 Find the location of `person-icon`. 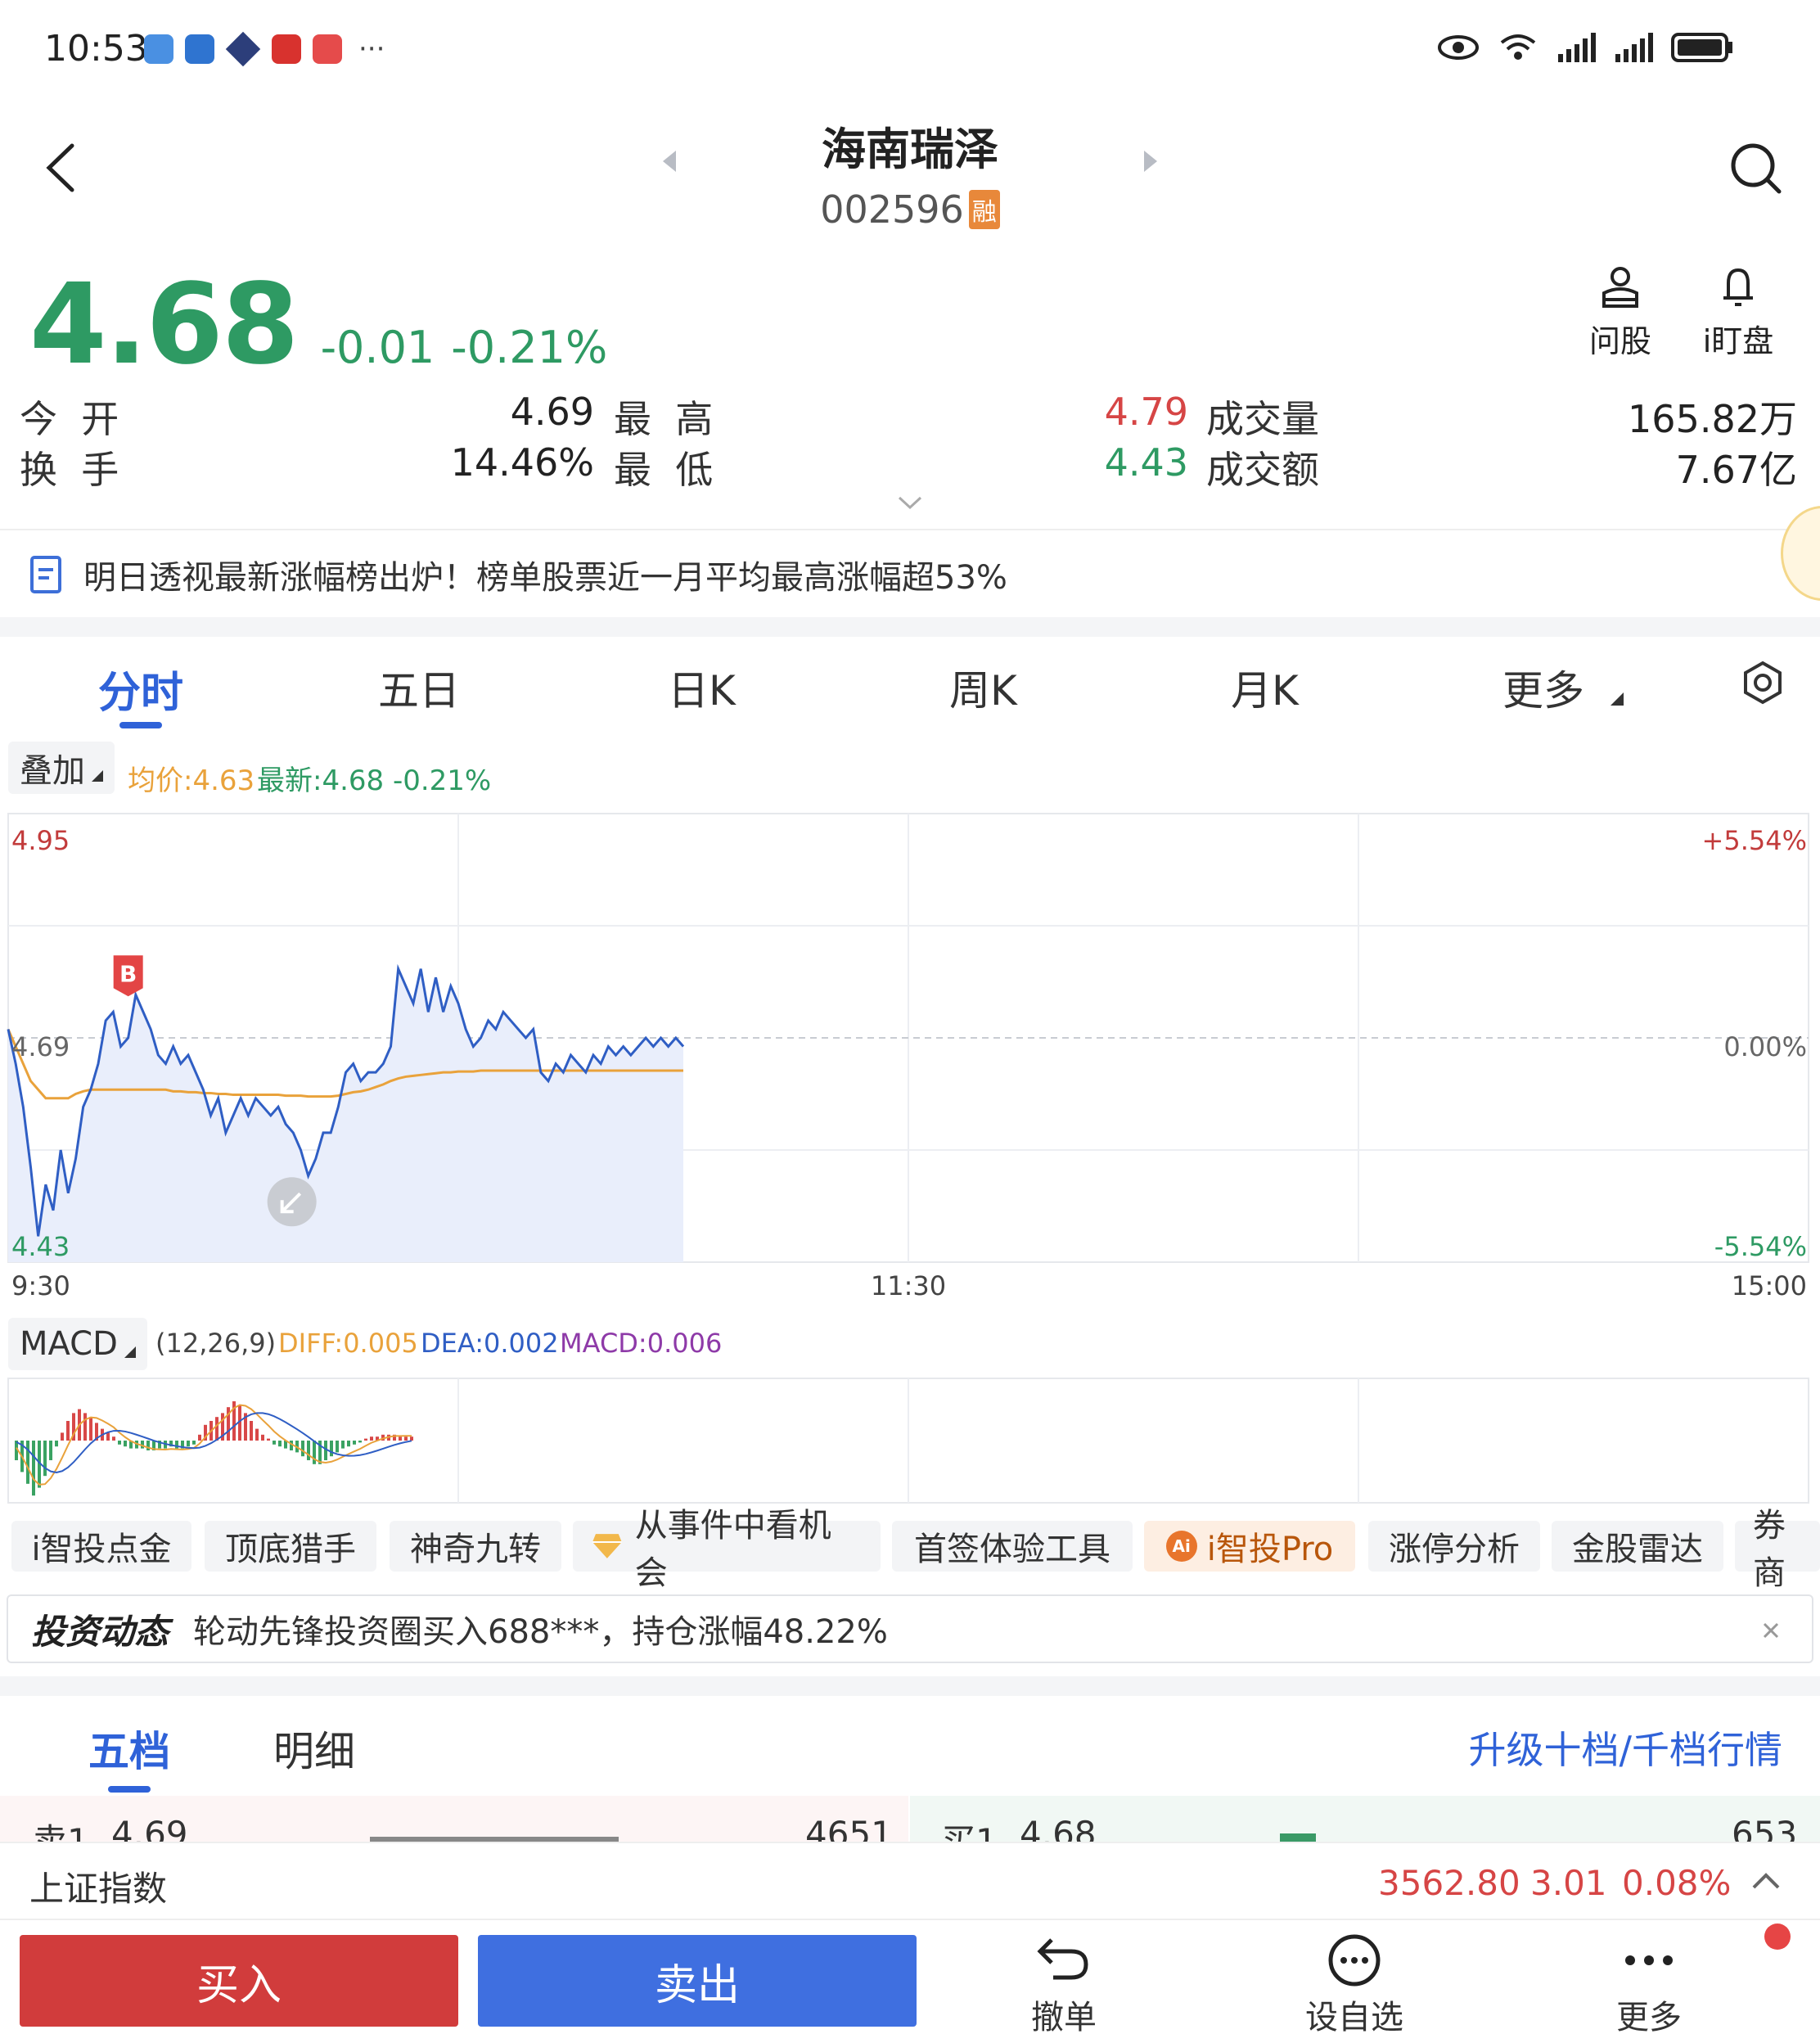

person-icon is located at coordinates (1620, 287).